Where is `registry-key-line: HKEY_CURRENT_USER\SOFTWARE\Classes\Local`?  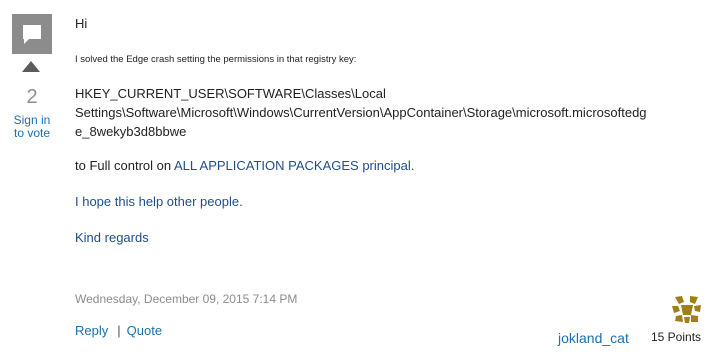 registry-key-line: HKEY_CURRENT_USER\SOFTWARE\Classes\Local is located at coordinates (230, 93).